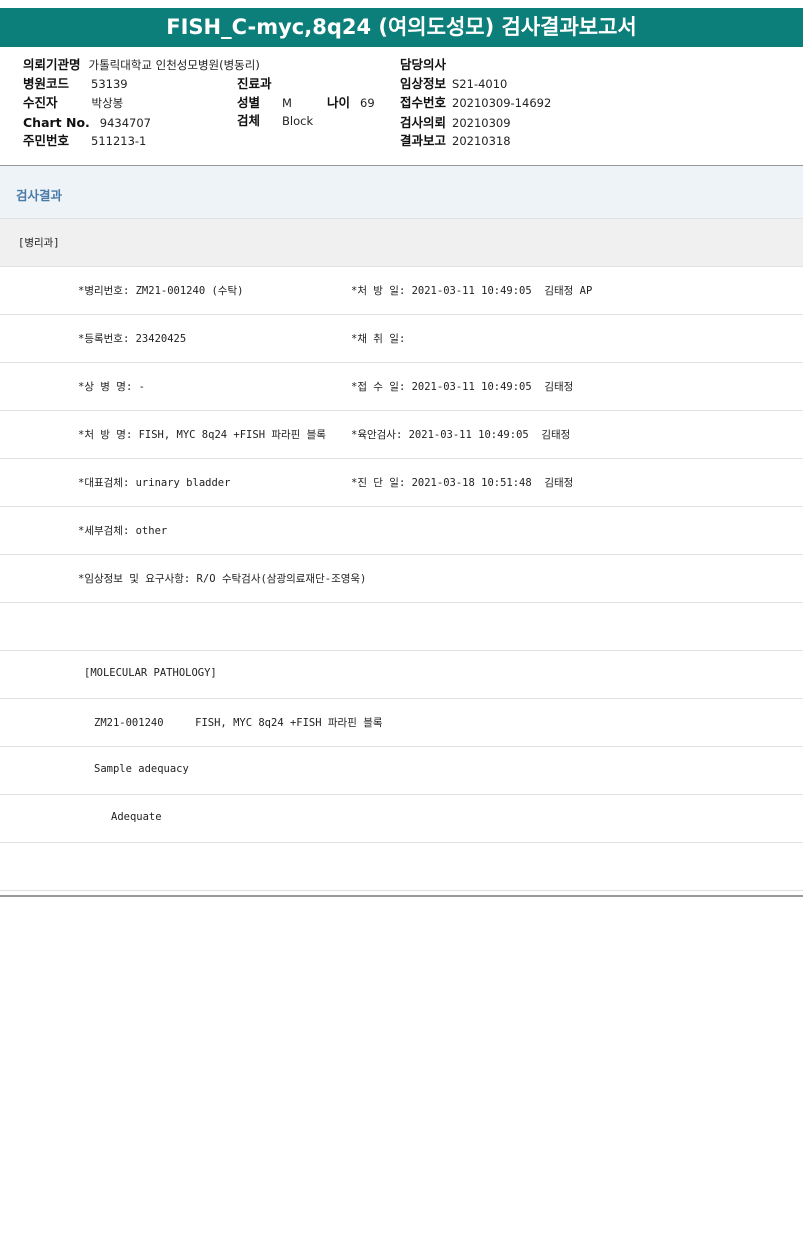 Image resolution: width=803 pixels, height=1240 pixels. I want to click on institution-value: 가톨릭대학교 인천성모병원(병동리), so click(174, 65).